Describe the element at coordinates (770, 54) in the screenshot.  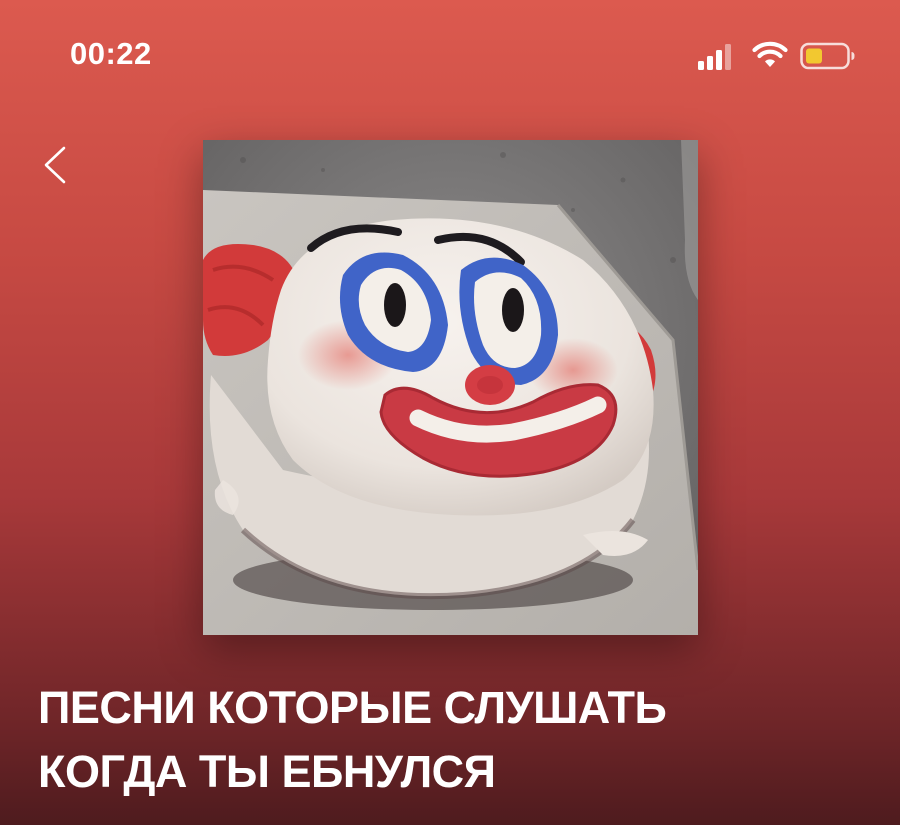
I see `wifi-icon` at that location.